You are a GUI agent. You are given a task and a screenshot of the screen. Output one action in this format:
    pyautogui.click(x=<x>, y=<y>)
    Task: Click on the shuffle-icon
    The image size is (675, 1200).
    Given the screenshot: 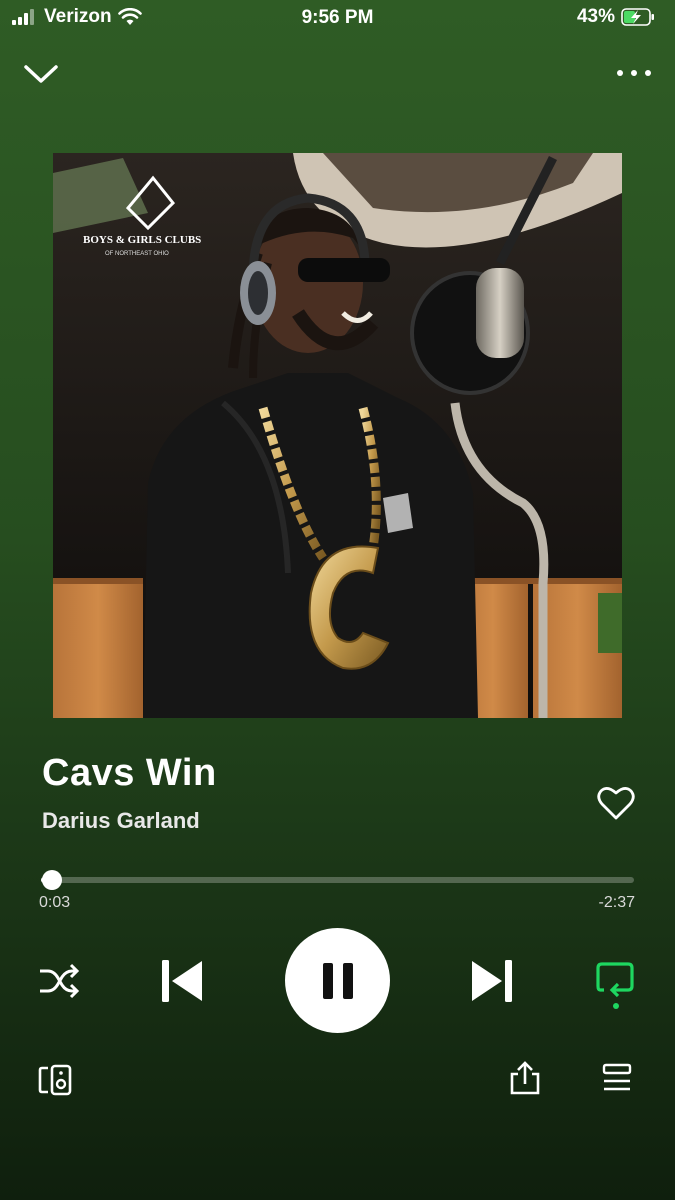 What is the action you would take?
    pyautogui.click(x=60, y=981)
    